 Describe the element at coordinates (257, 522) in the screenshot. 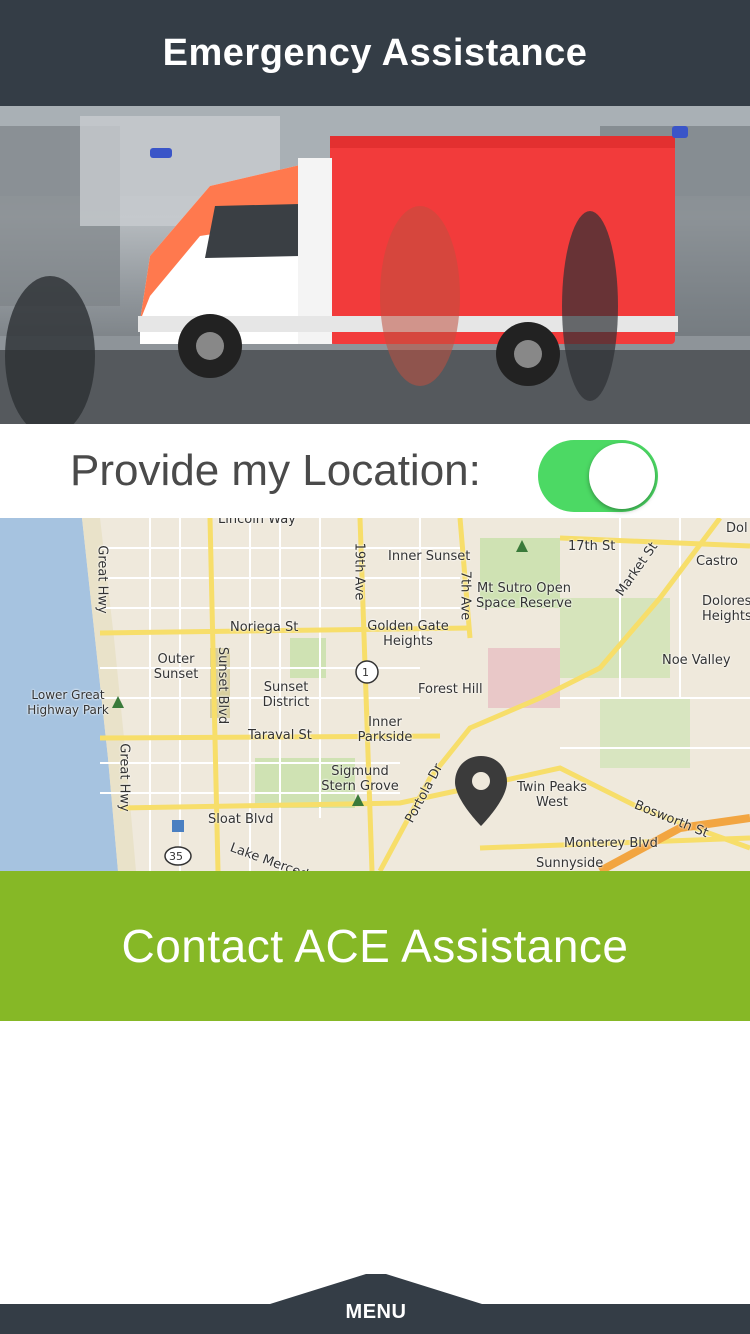

I see `map-label: Lincoln Way` at that location.